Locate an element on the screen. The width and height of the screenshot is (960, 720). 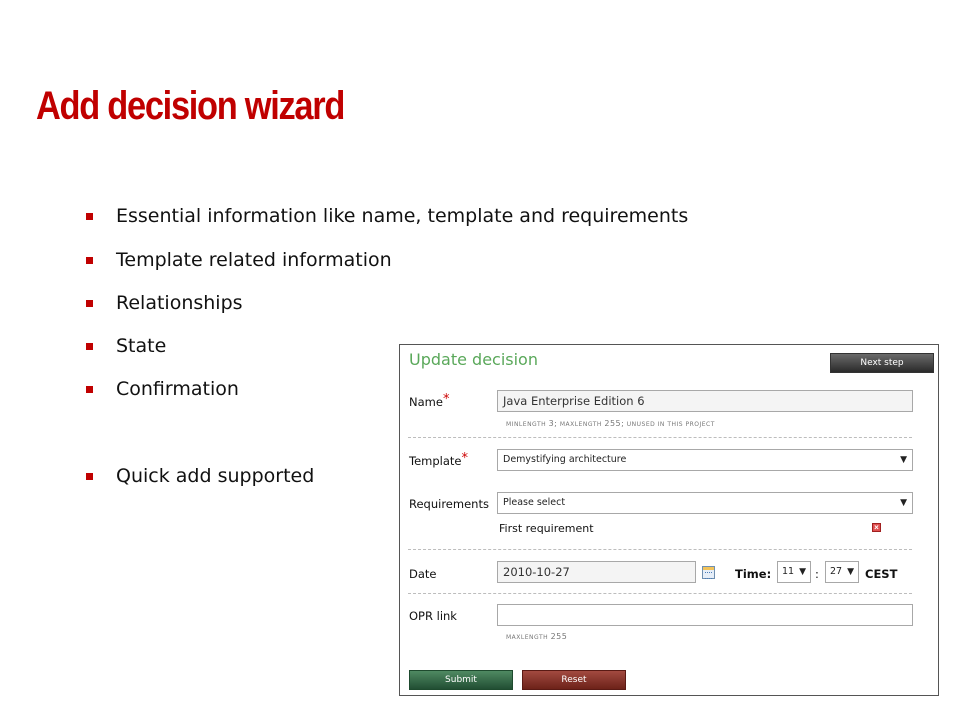
opr-link-hint: maxlength 255 is located at coordinates (536, 636).